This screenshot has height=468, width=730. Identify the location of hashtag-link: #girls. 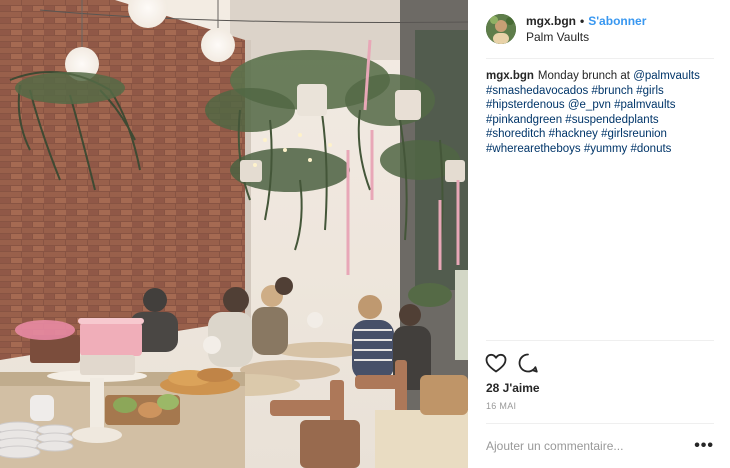
(649, 91).